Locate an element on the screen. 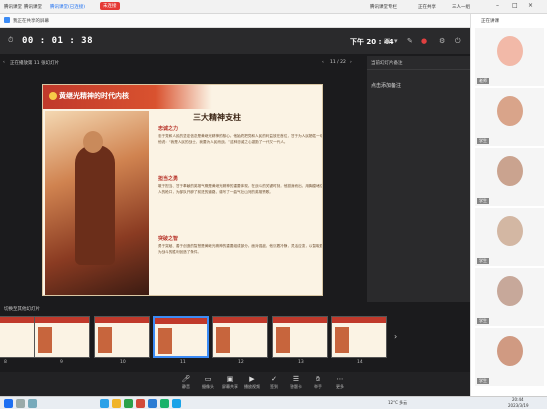 The width and height of the screenshot is (547, 409). slide-header-title: 黄继光精神的时代内核 is located at coordinates (94, 96).